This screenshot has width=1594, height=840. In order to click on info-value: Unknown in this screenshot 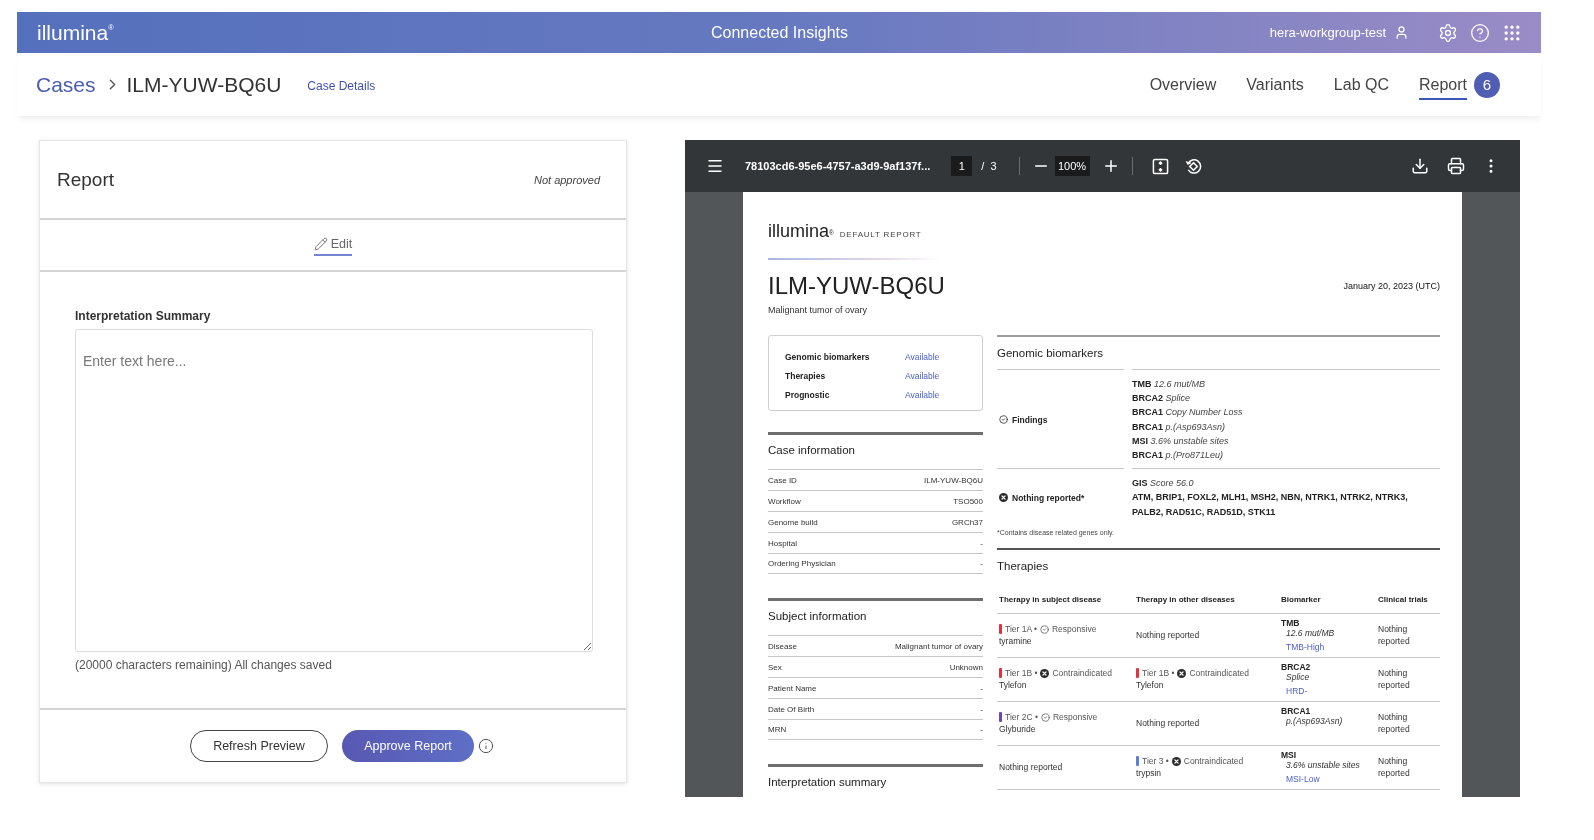, I will do `click(966, 667)`.